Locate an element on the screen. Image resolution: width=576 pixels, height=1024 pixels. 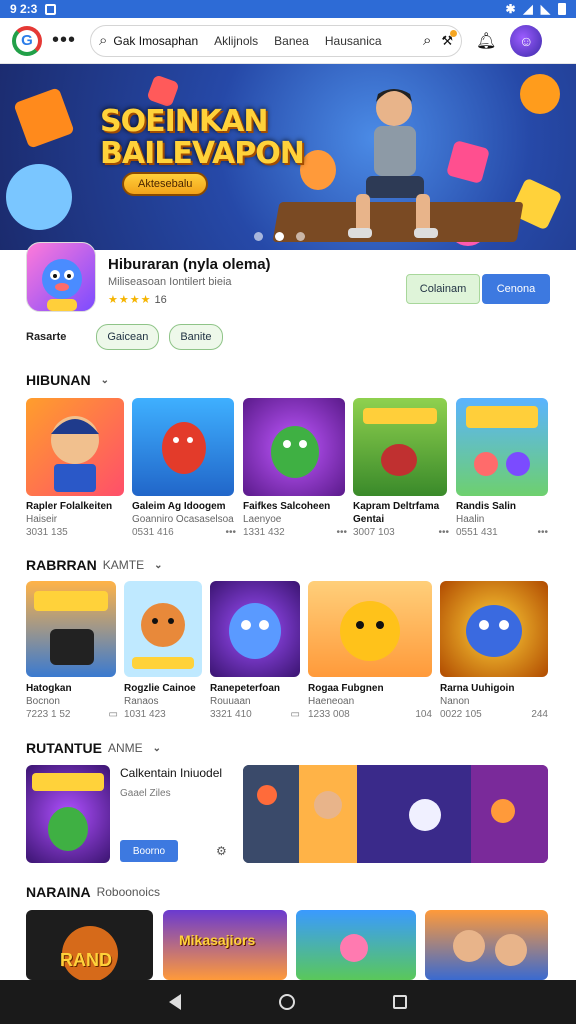
game-title: Rogaa Fubgnen is located at coordinates (370, 688).